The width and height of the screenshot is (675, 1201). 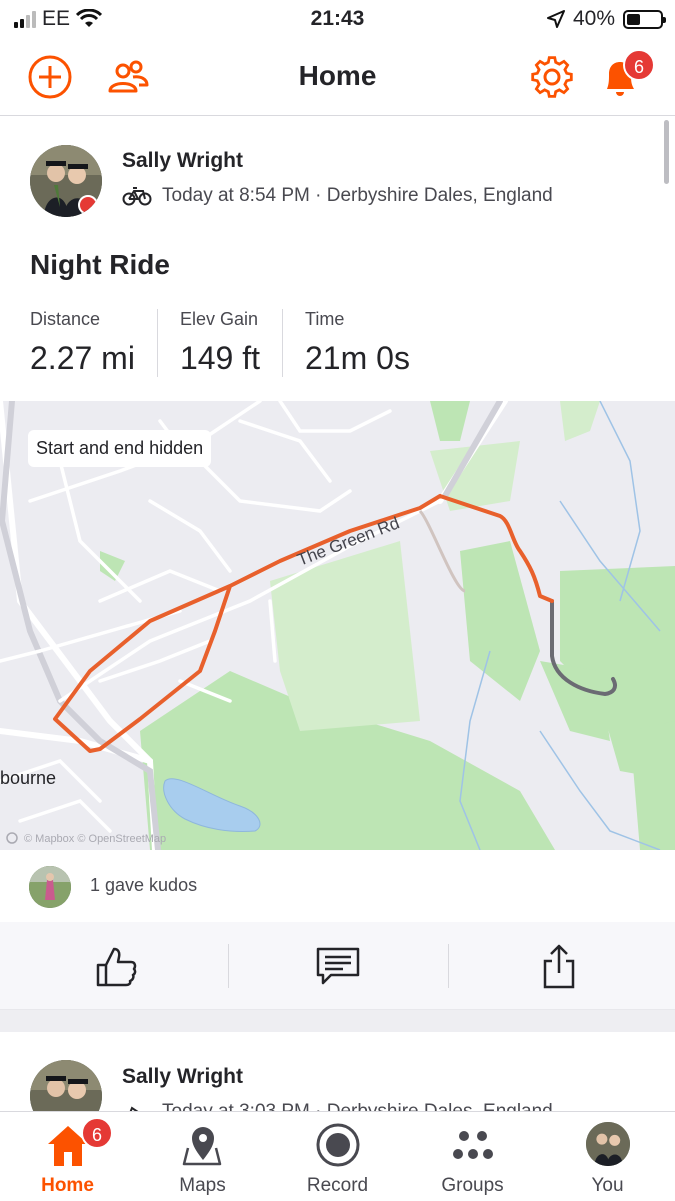 What do you see at coordinates (337, 1021) in the screenshot?
I see `card-separator` at bounding box center [337, 1021].